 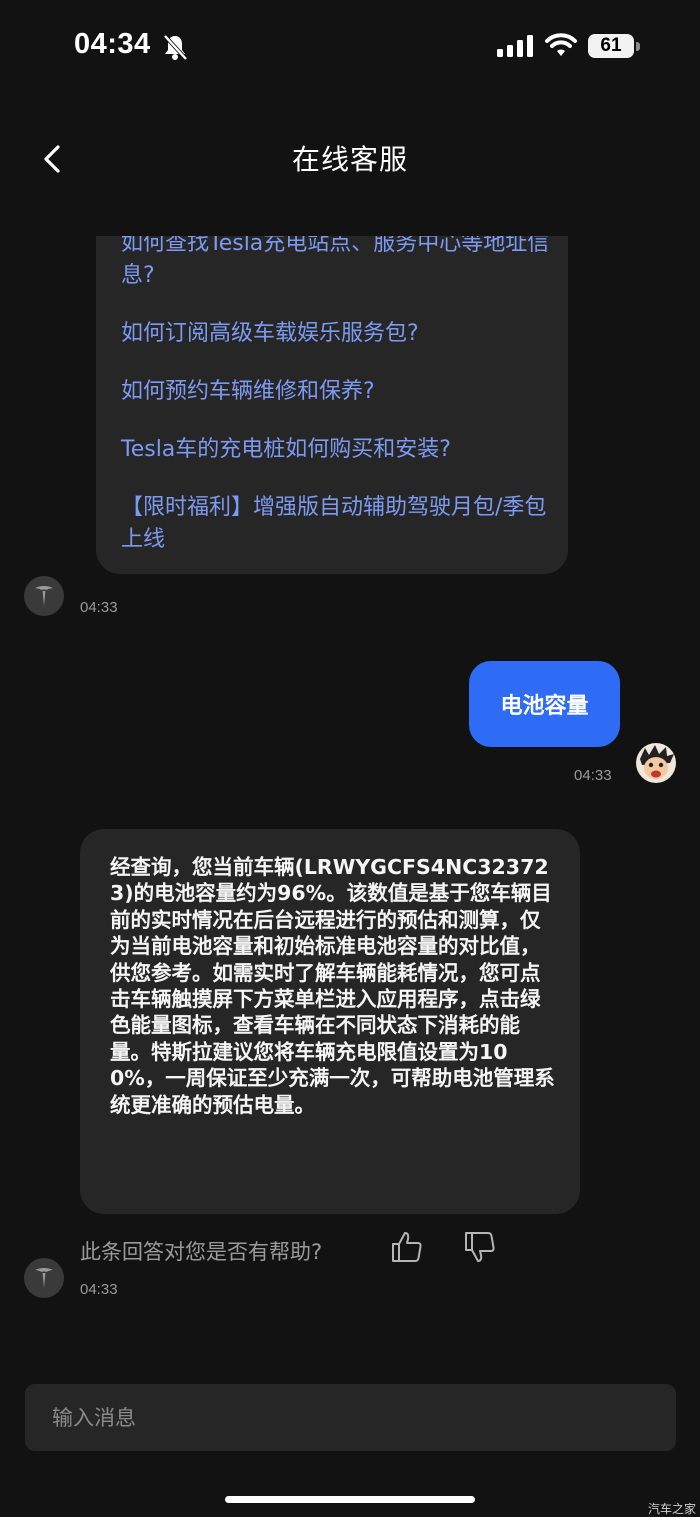 What do you see at coordinates (201, 1252) in the screenshot?
I see `feedback-prompt: 此条回答对您是否有帮助?` at bounding box center [201, 1252].